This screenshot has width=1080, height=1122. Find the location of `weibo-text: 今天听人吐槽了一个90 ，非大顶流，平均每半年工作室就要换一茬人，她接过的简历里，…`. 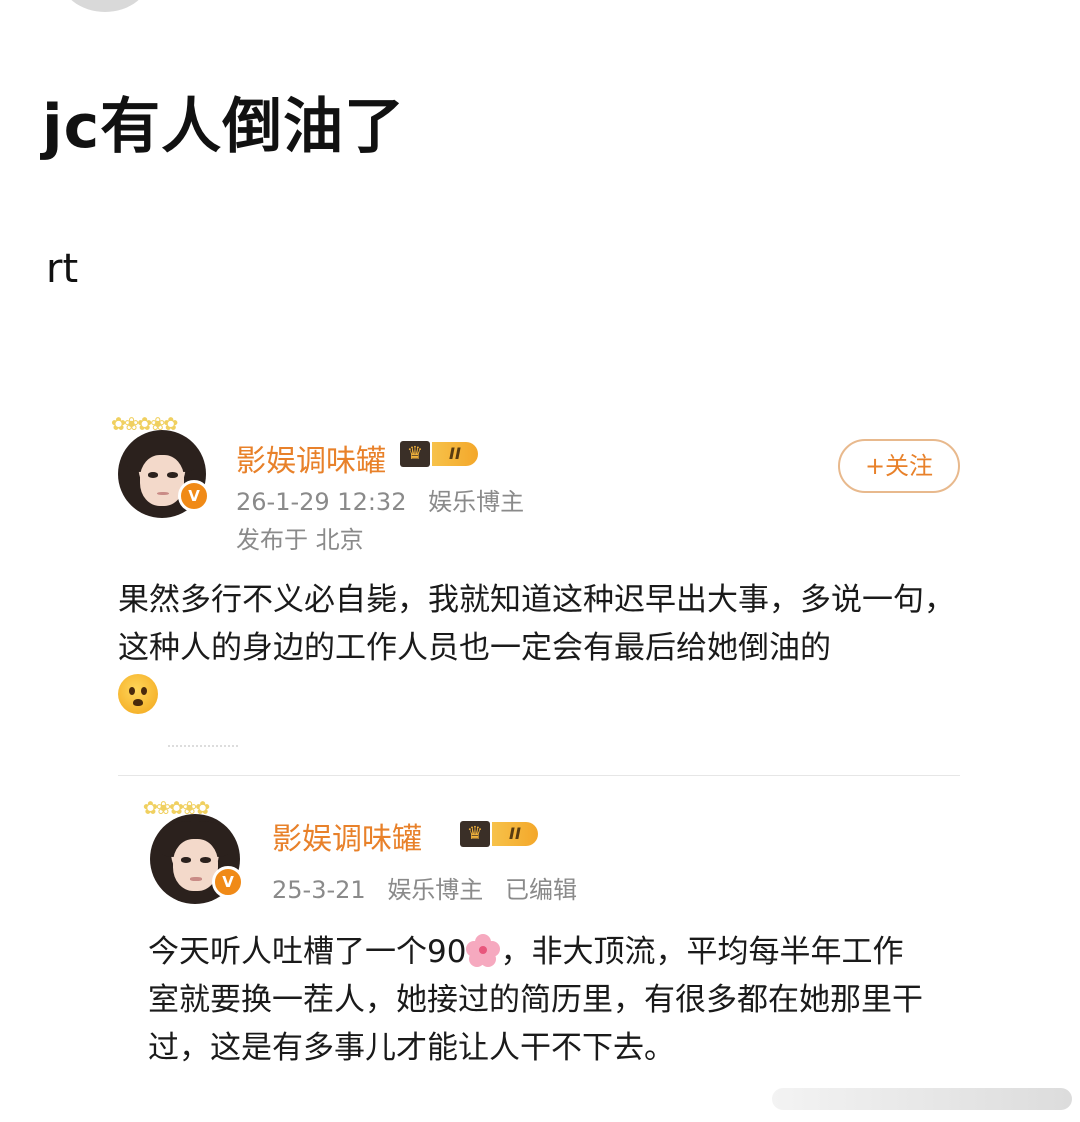

weibo-text: 今天听人吐槽了一个90 ，非大顶流，平均每半年工作室就要换一茬人，她接过的简历里，… is located at coordinates (538, 1000).